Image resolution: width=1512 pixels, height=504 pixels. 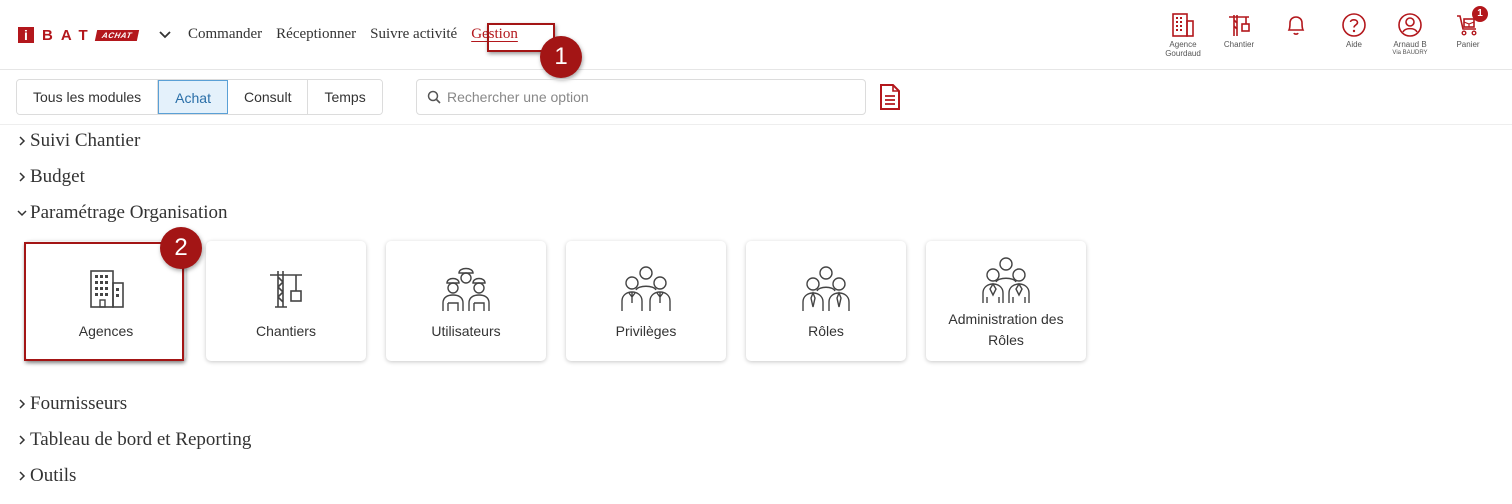 I want to click on help-button: Aide, so click(x=1354, y=29).